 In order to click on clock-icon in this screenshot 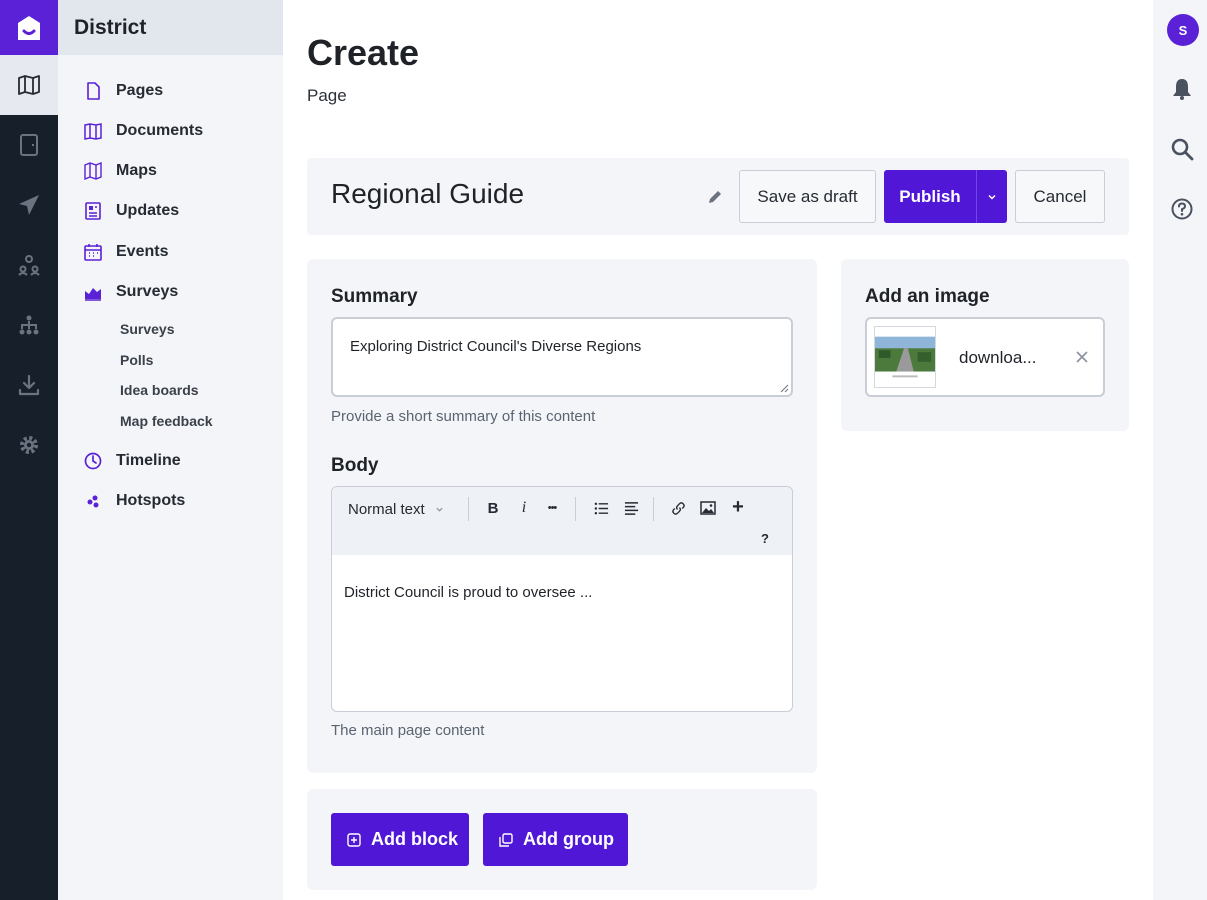, I will do `click(93, 461)`.